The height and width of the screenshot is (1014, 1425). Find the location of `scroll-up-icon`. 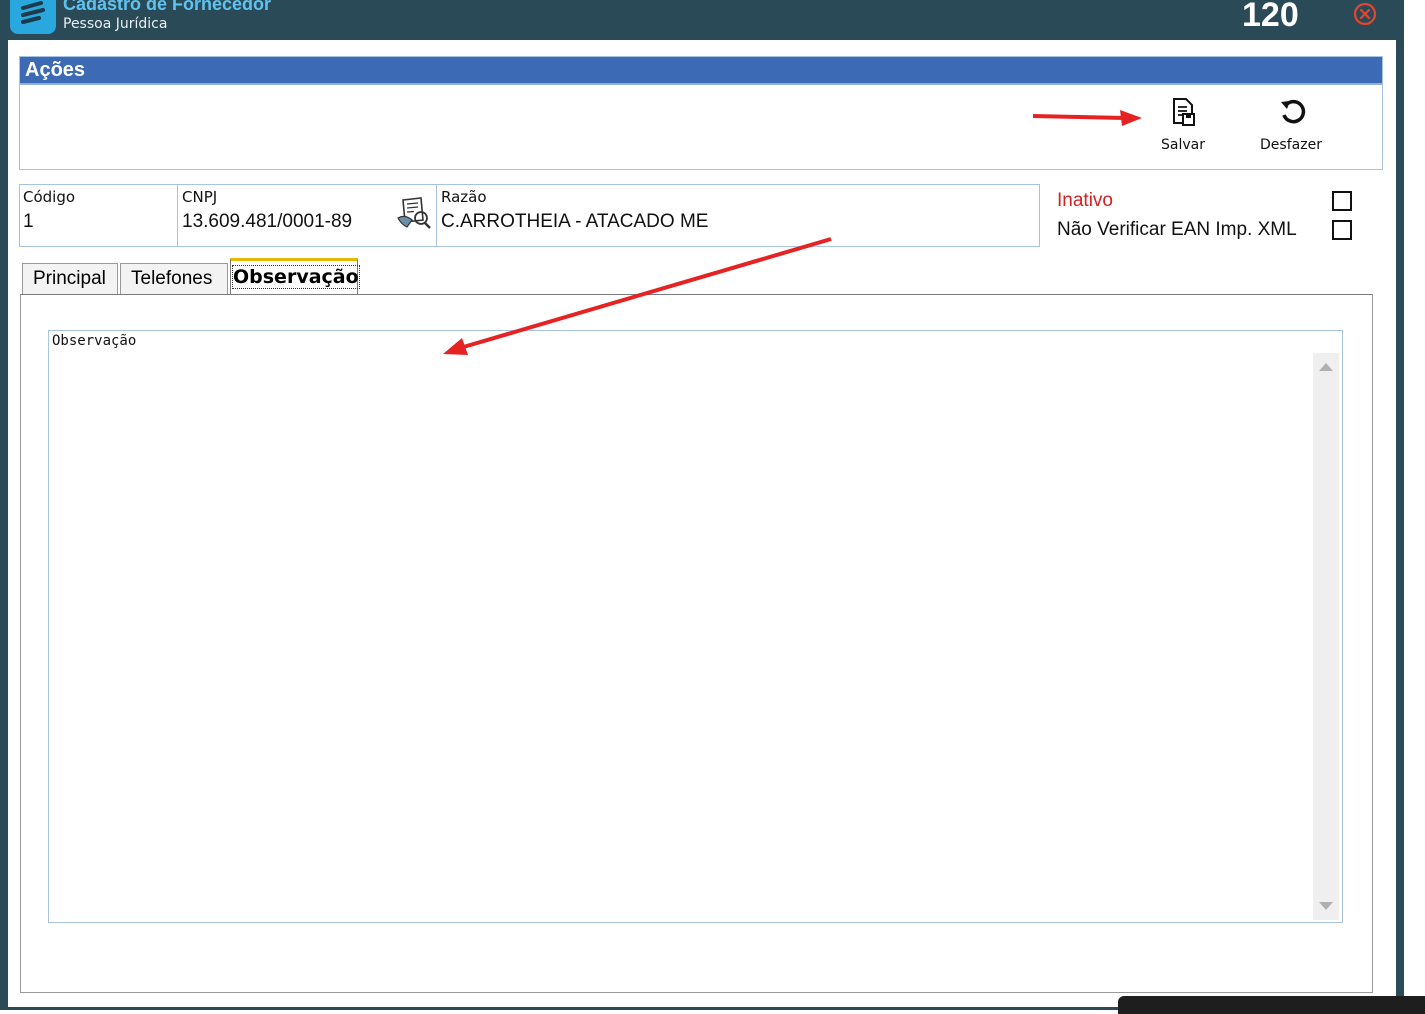

scroll-up-icon is located at coordinates (1326, 367).